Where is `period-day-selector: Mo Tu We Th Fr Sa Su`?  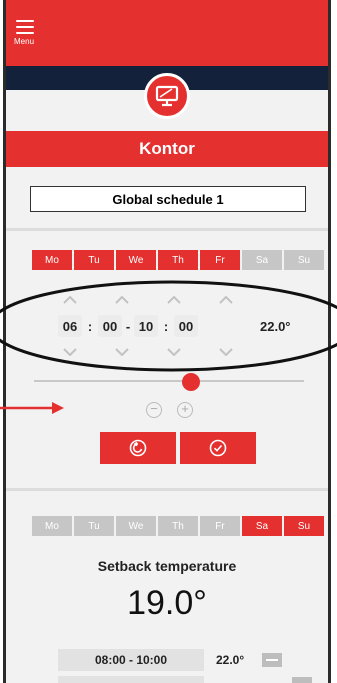
period-day-selector: Mo Tu We Th Fr Sa Su is located at coordinates (178, 260).